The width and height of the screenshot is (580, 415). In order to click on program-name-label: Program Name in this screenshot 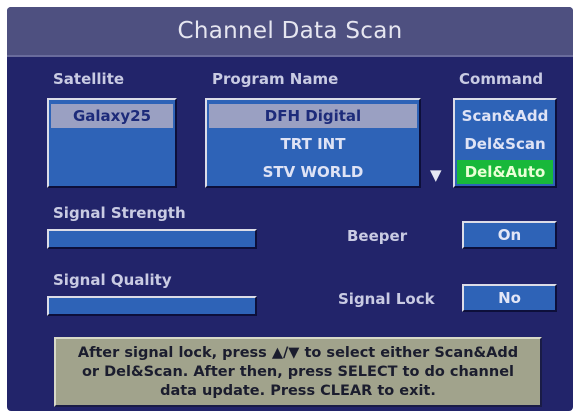, I will do `click(275, 79)`.